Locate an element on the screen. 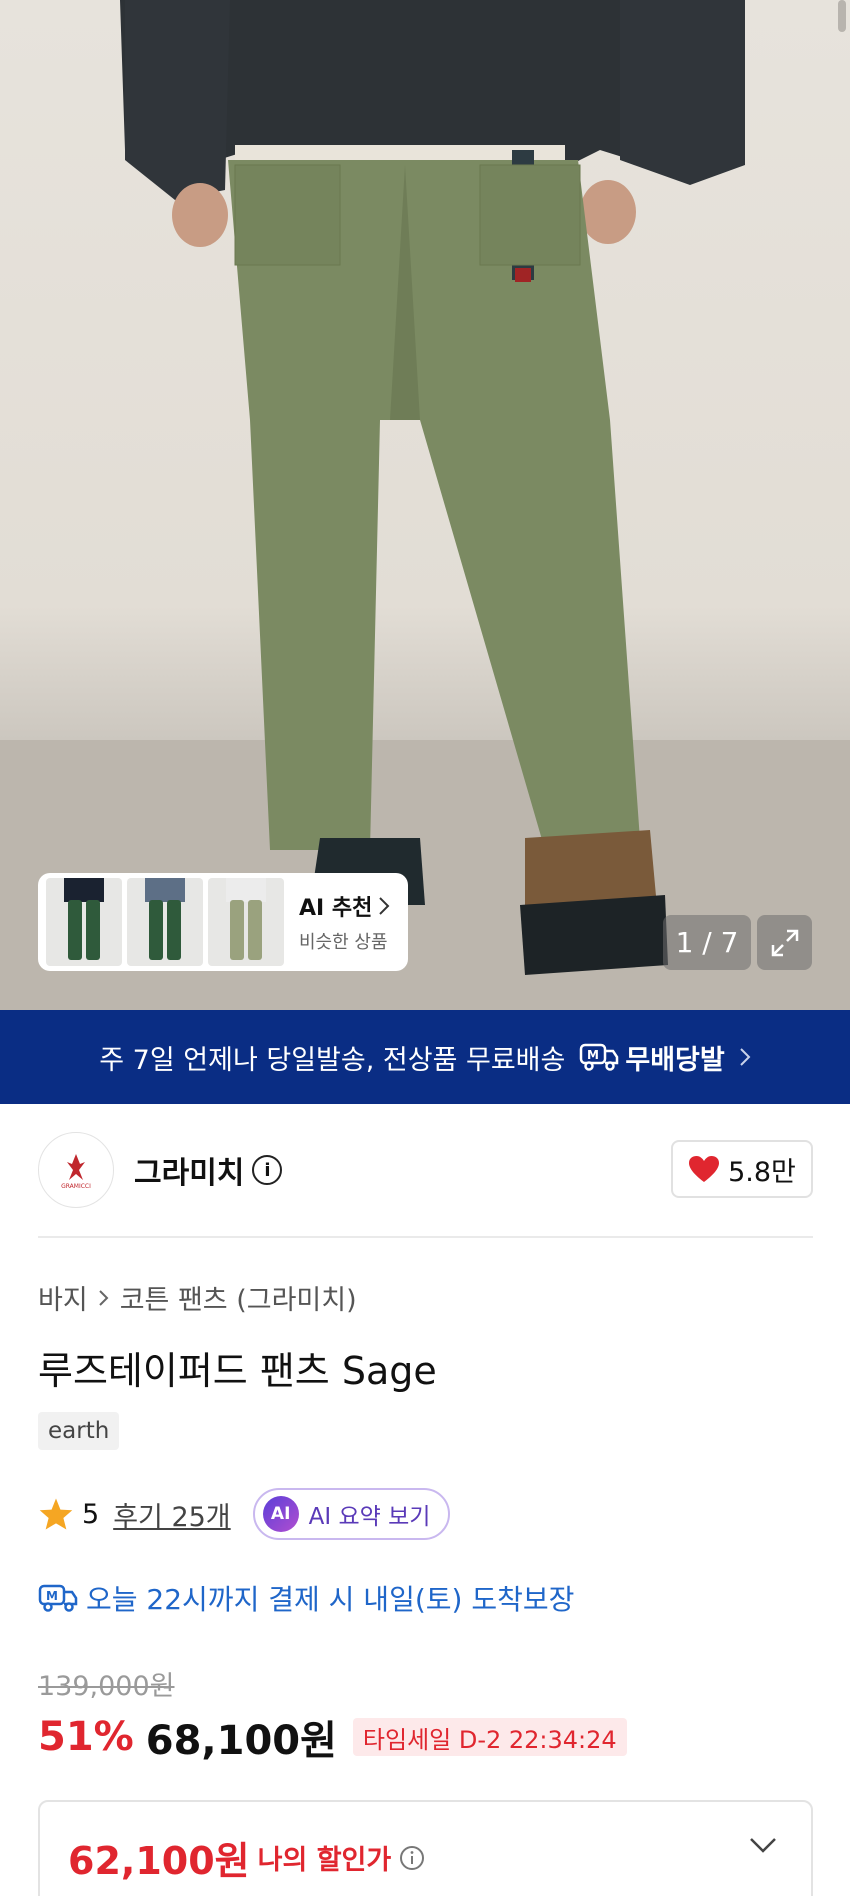  star-icon is located at coordinates (56, 1514).